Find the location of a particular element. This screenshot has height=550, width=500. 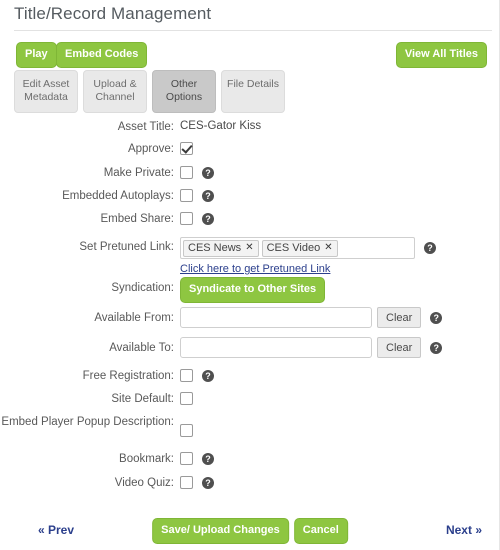

footer-button-group: Save/ Upload Changes Cancel is located at coordinates (250, 531).